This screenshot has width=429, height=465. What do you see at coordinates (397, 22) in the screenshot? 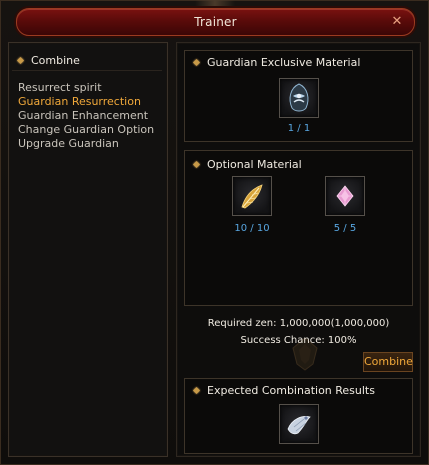
I see `close-icon: ✕` at bounding box center [397, 22].